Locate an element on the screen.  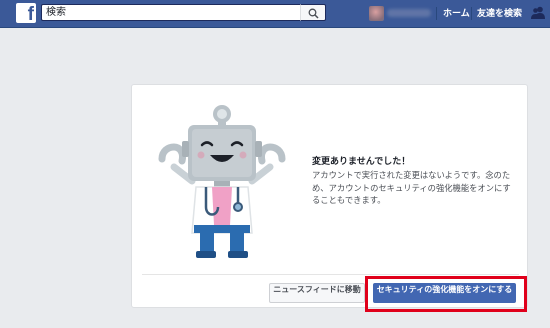
facebook-logo-icon: f is located at coordinates (26, 13).